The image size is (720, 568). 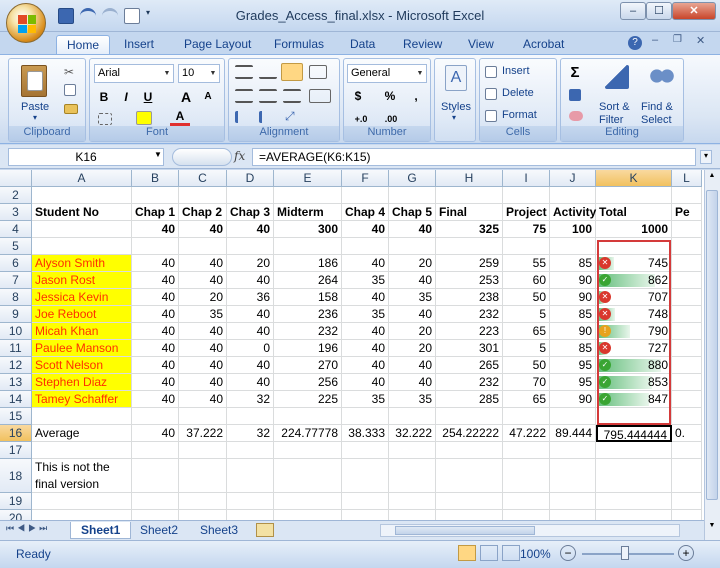 What do you see at coordinates (82, 297) in the screenshot?
I see `student-name: Jessica Kevin` at bounding box center [82, 297].